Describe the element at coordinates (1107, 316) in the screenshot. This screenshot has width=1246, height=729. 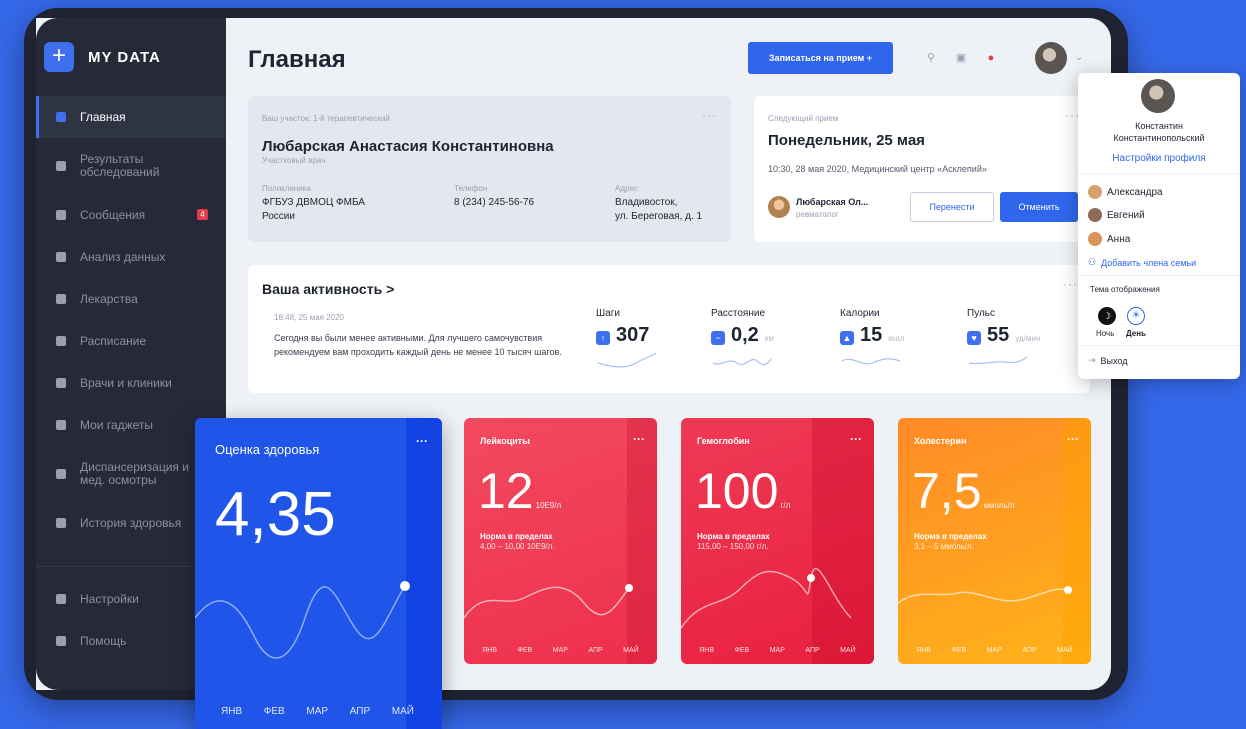
I see `moon-icon: ☽` at that location.